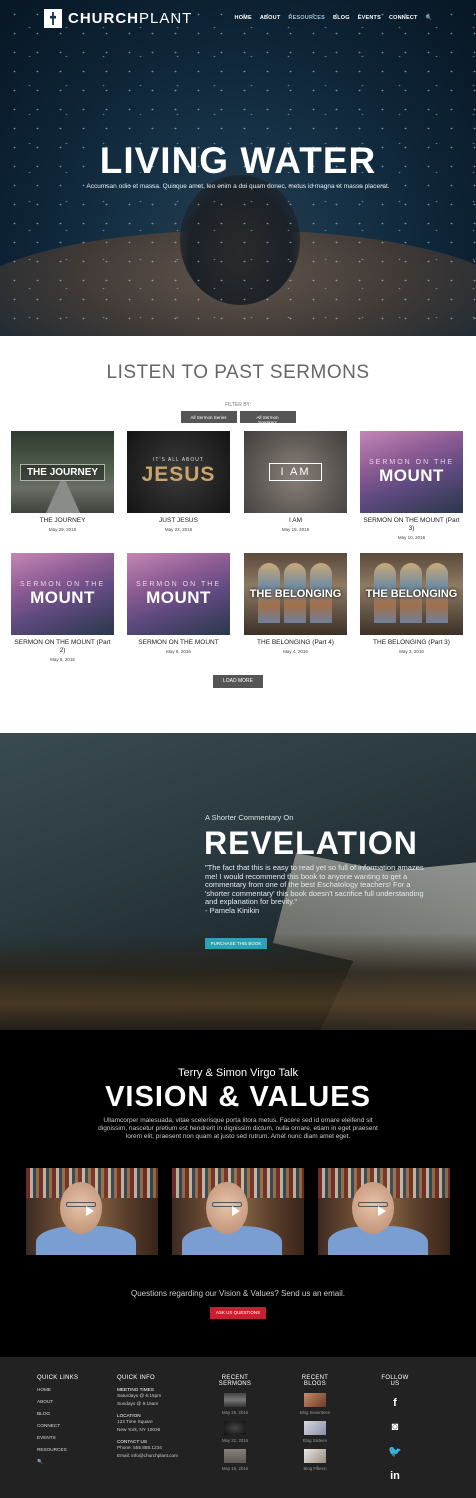 This screenshot has height=1498, width=476. I want to click on thumbnail-text: I AM, so click(295, 472).